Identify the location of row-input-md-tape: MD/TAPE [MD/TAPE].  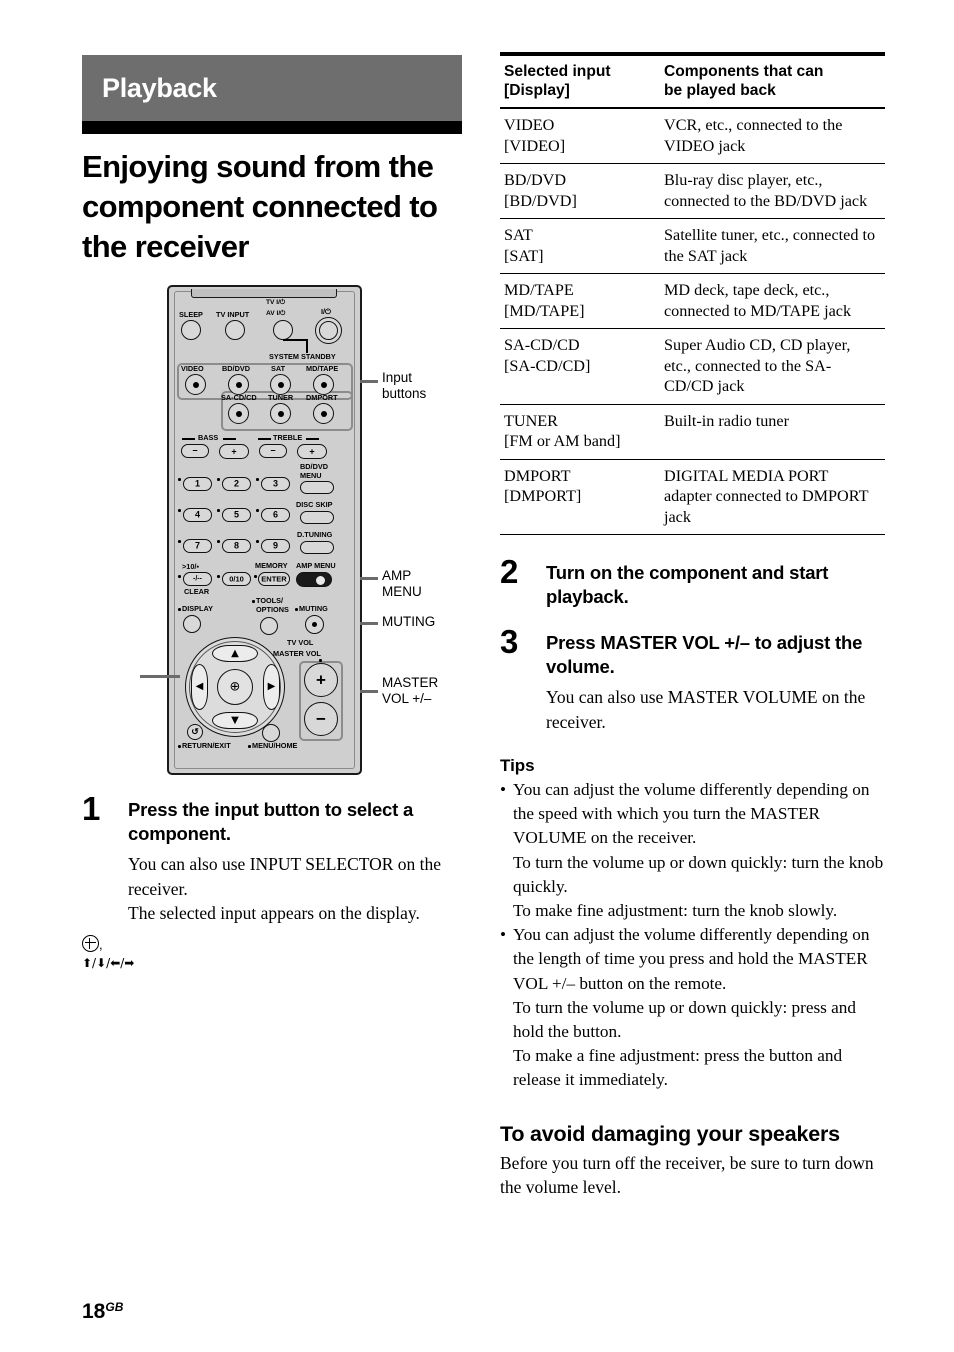
(580, 301).